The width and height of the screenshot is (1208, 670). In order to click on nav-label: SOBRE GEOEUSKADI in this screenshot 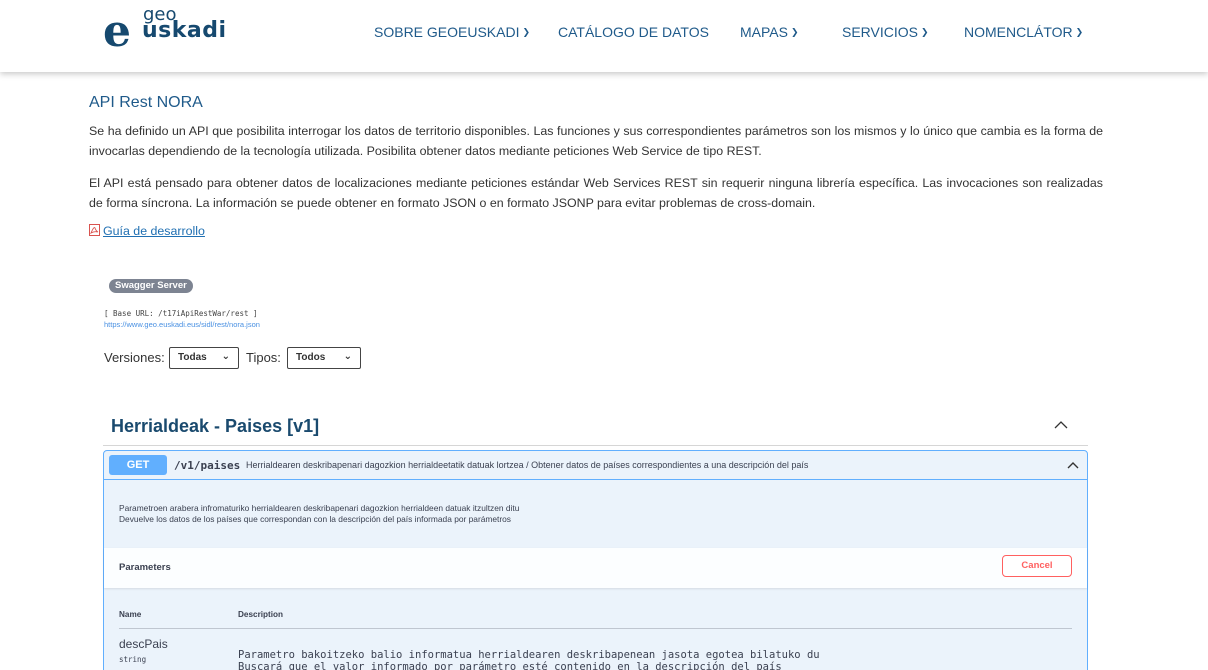, I will do `click(447, 32)`.